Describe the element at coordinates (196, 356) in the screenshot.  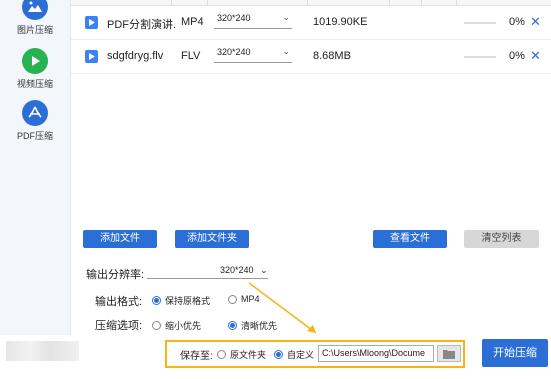
I see `save-label: 保存至:` at that location.